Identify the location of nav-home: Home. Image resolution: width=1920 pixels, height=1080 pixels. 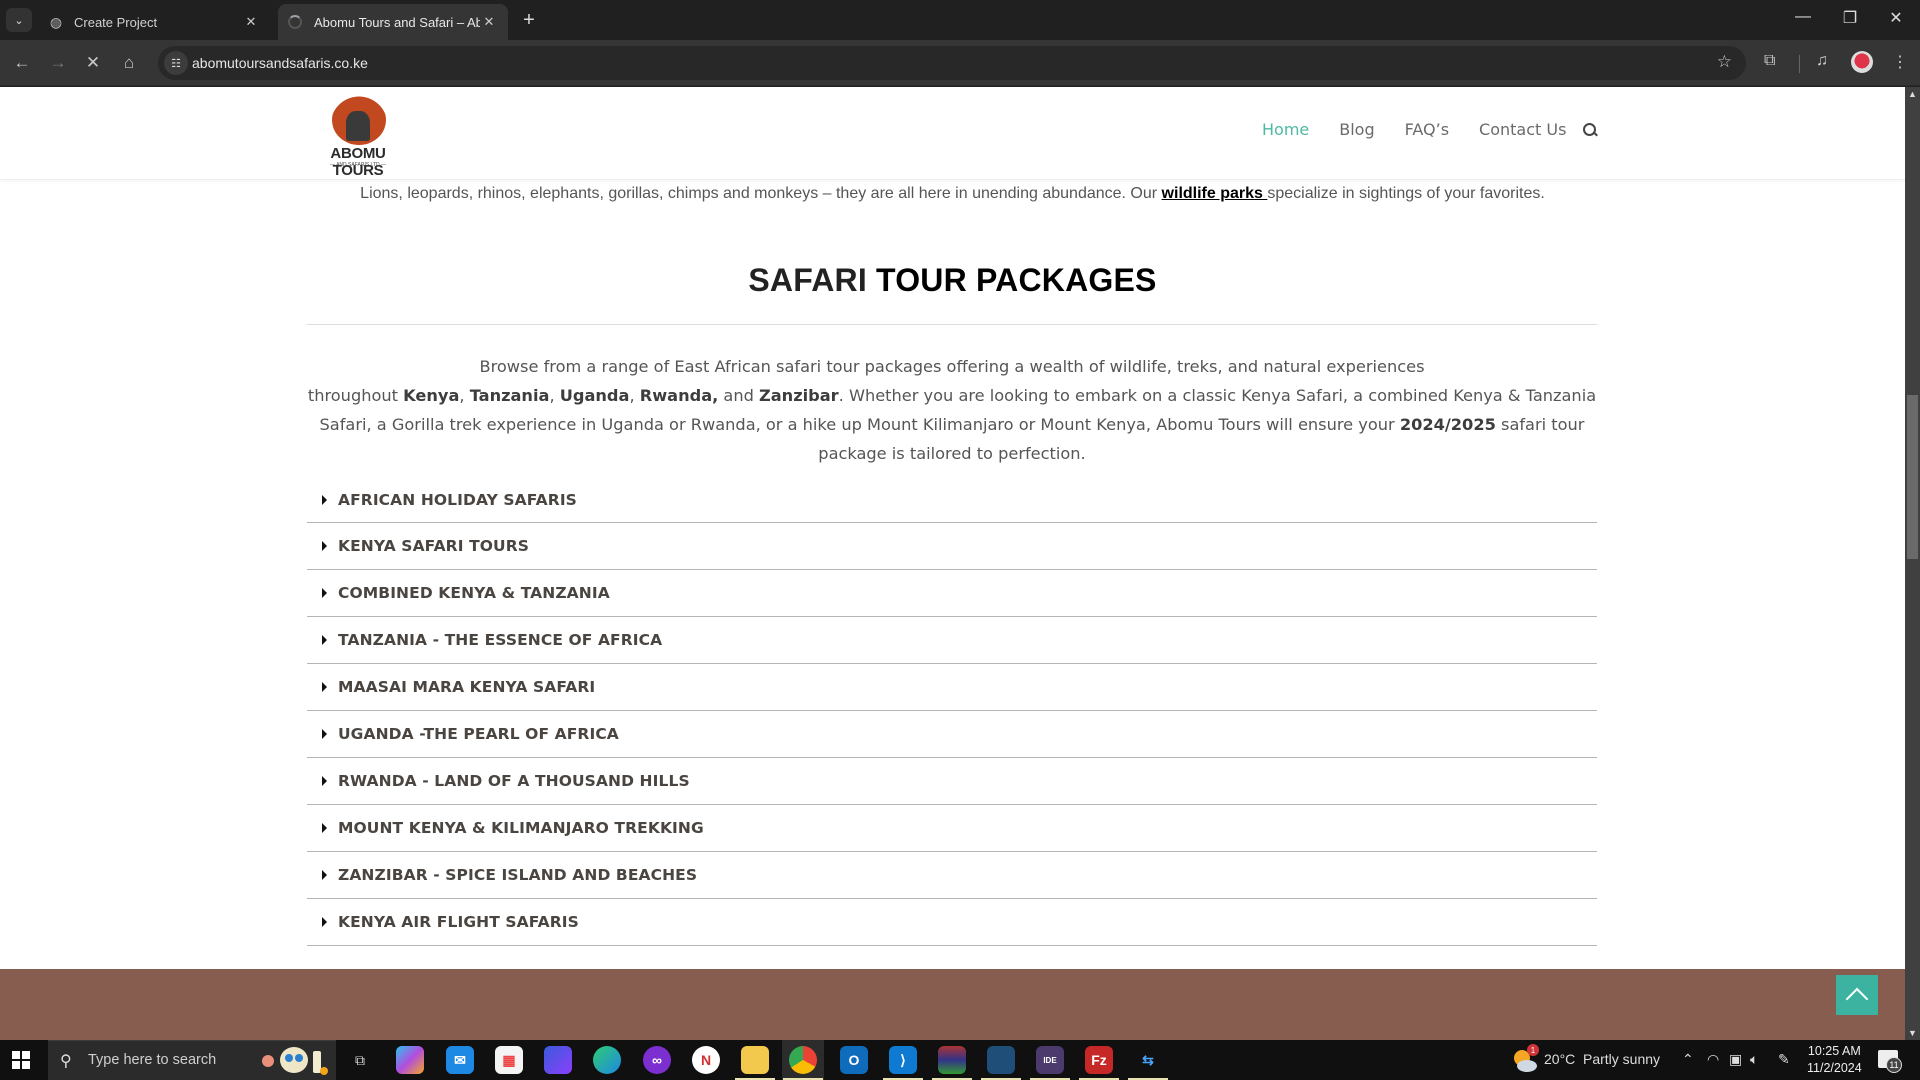
(1285, 129).